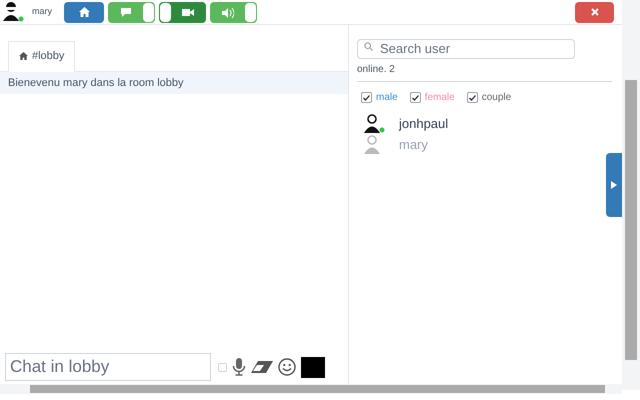 The image size is (640, 400). I want to click on search-field: Search user, so click(466, 48).